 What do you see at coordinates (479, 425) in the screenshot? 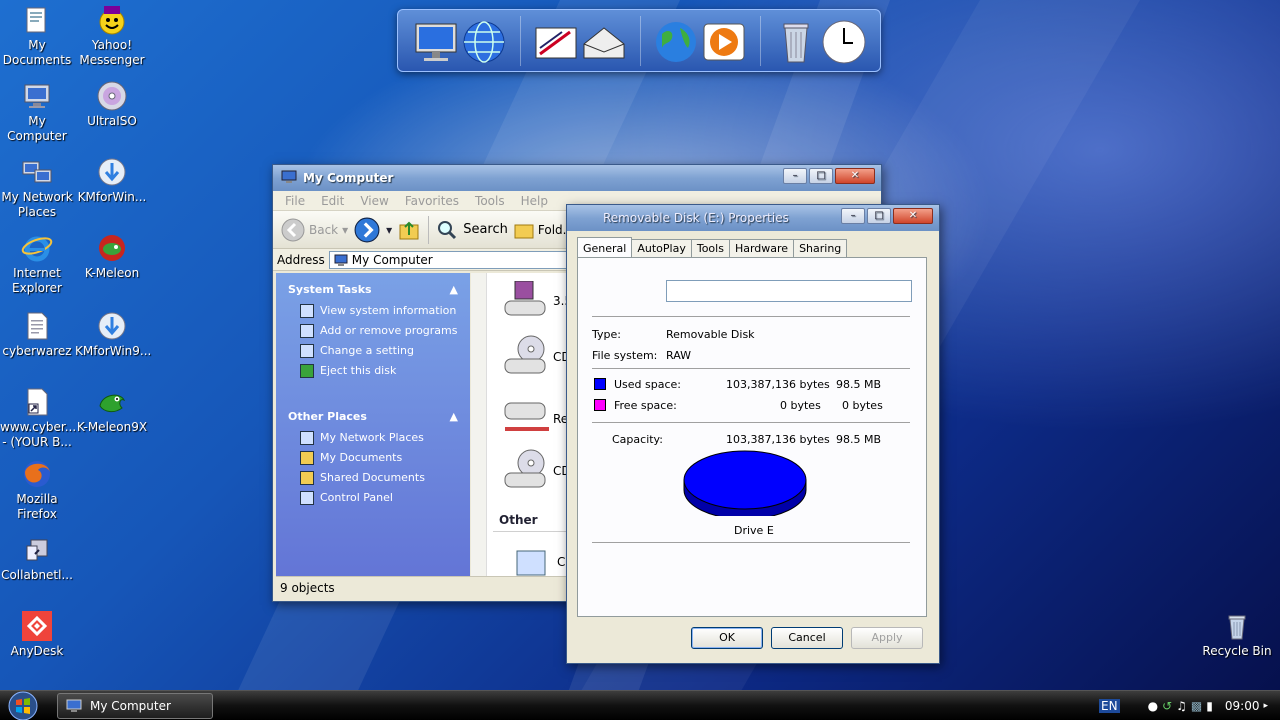
I see `vertical-scrollbar` at bounding box center [479, 425].